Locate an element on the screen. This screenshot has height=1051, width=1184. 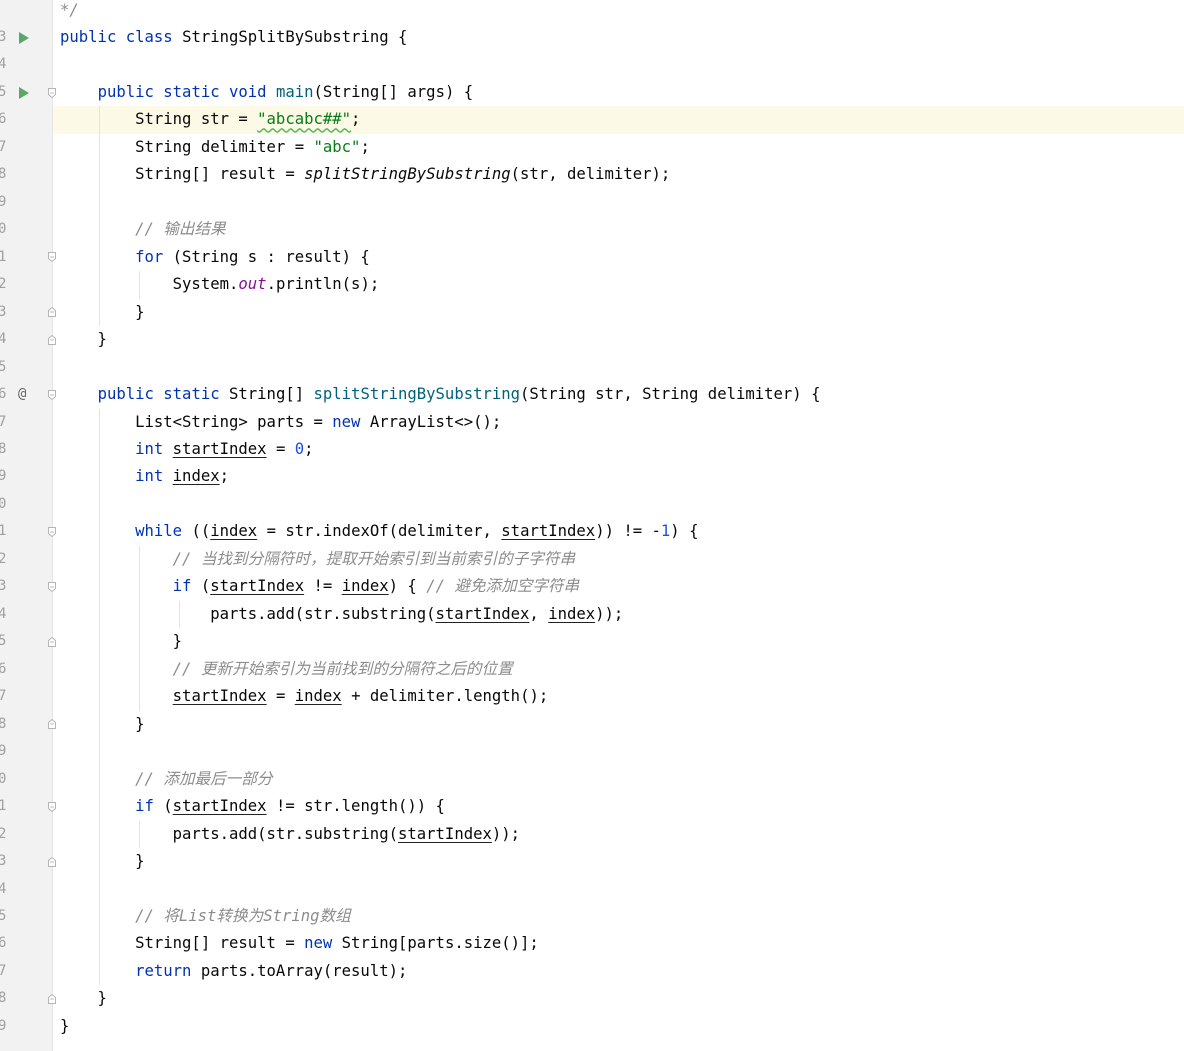
token: = str.indexOf(delimiter, is located at coordinates (379, 531).